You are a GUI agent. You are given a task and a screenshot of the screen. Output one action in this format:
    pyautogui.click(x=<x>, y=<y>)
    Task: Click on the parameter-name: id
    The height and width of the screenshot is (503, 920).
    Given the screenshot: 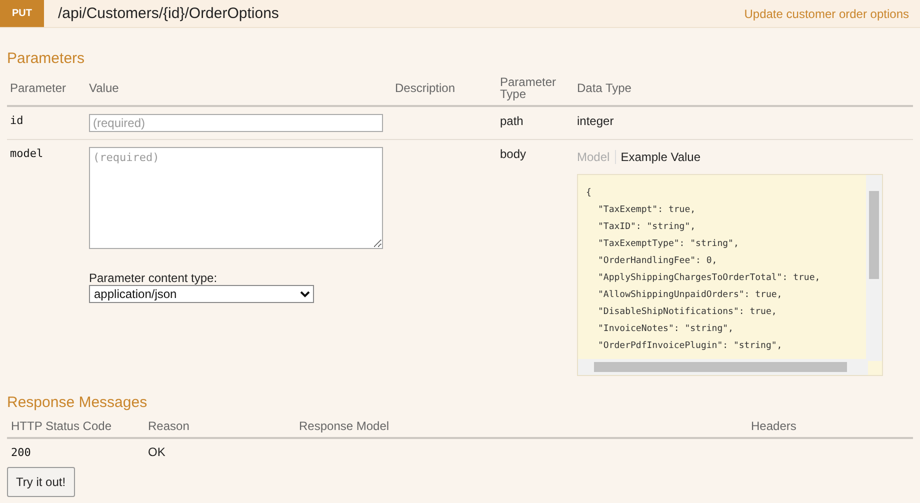 What is the action you would take?
    pyautogui.click(x=17, y=120)
    